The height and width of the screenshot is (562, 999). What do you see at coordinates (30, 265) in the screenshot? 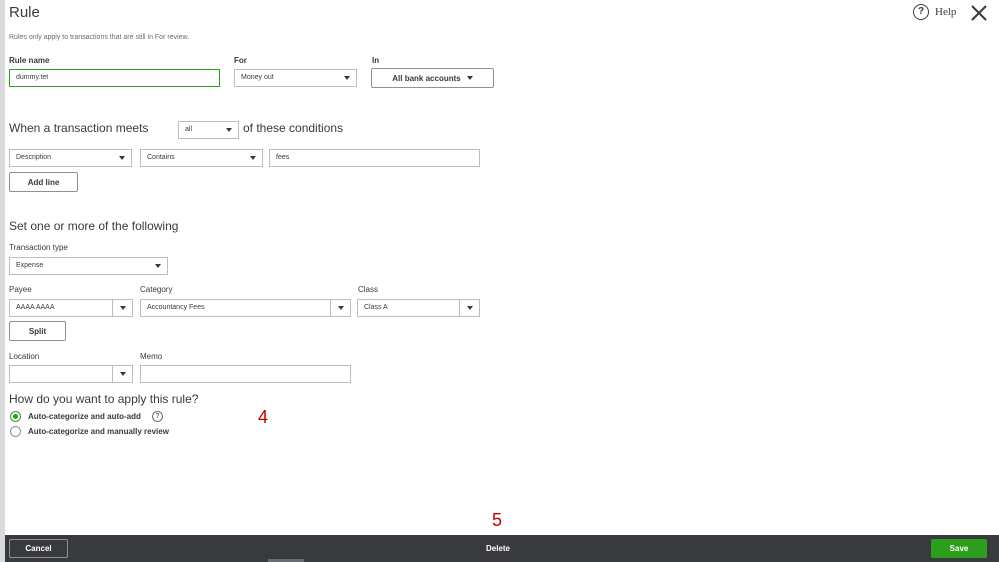
I see `transaction-type-value: Expense` at bounding box center [30, 265].